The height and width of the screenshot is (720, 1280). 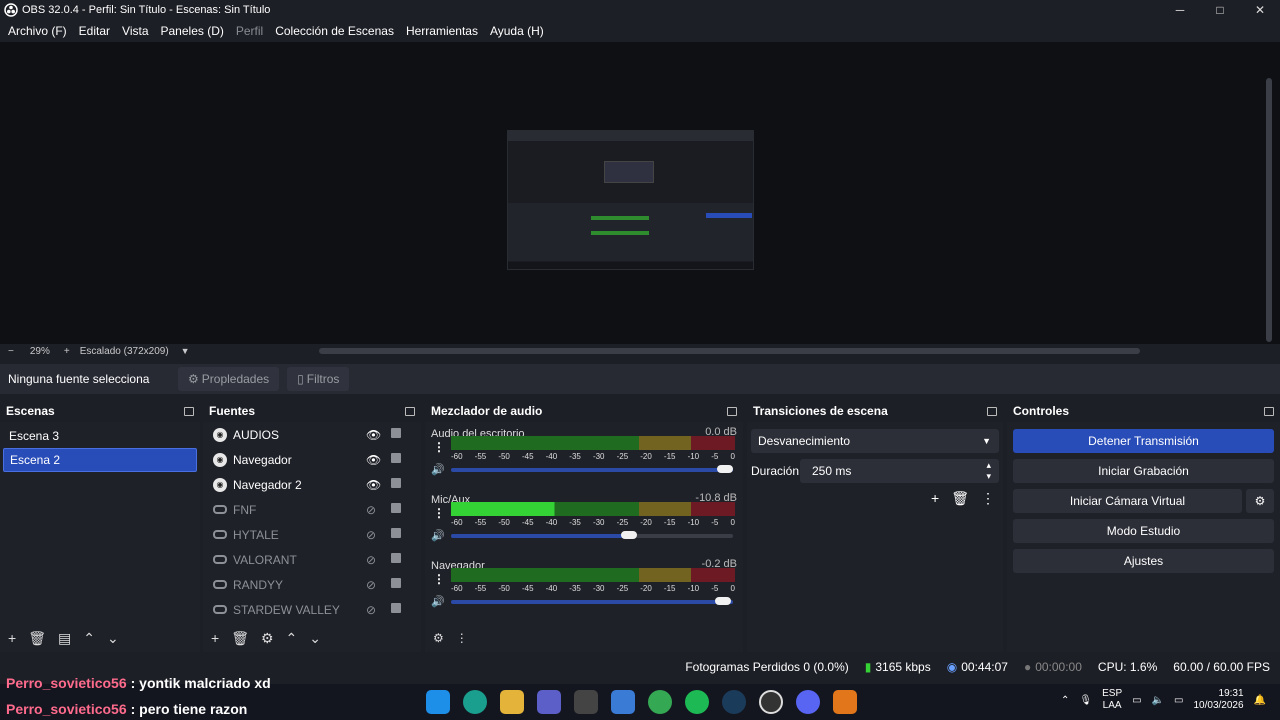 I want to click on menu-perfil: Perfil, so click(x=249, y=31).